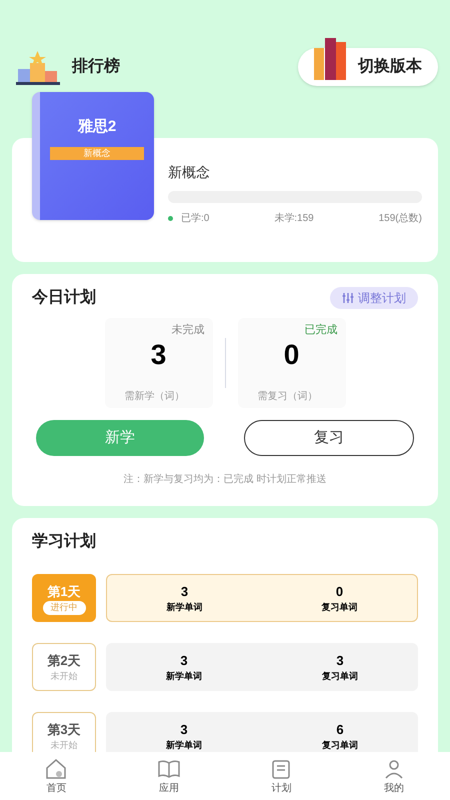  I want to click on books-icon, so click(331, 59).